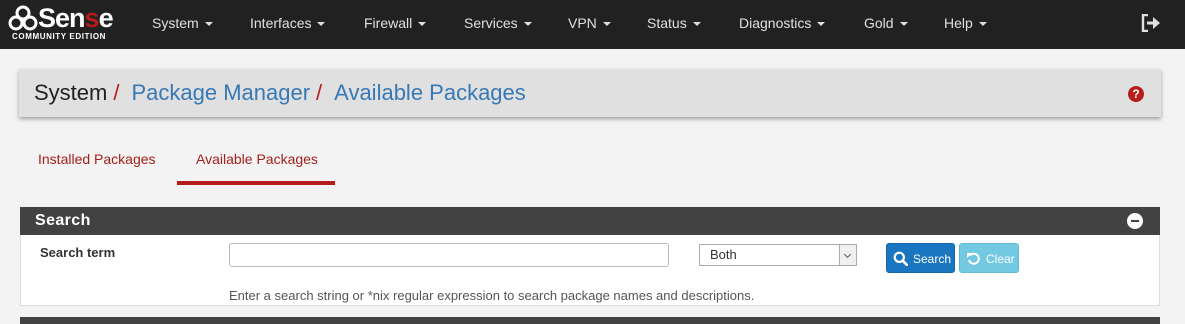 This screenshot has height=324, width=1185. Describe the element at coordinates (932, 259) in the screenshot. I see `search-button-label: Search` at that location.